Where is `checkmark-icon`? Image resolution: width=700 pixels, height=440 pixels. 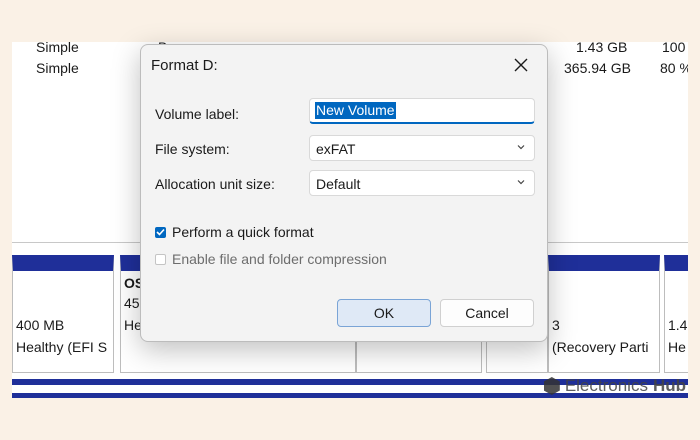
checkmark-icon is located at coordinates (160, 232).